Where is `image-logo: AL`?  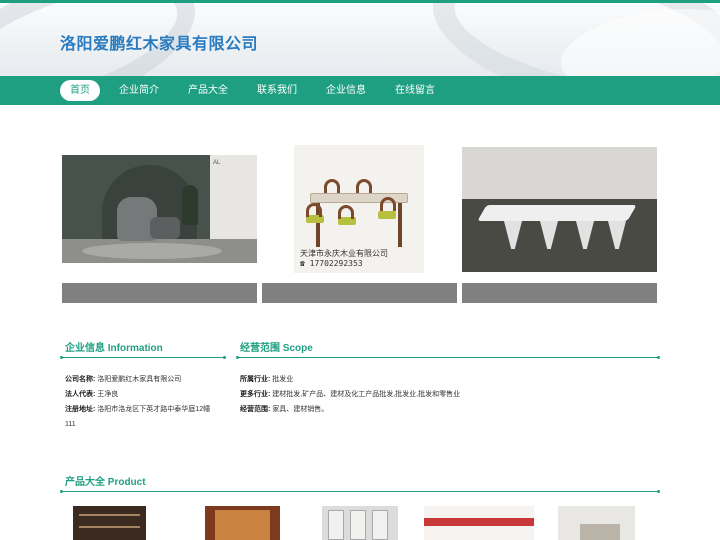 image-logo: AL is located at coordinates (217, 163).